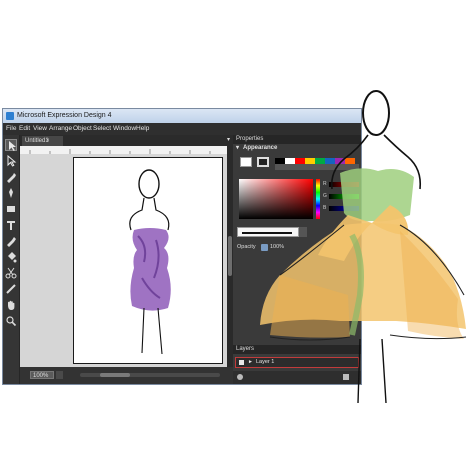 The image size is (475, 475). What do you see at coordinates (250, 362) in the screenshot?
I see `layer-expand-icon: ►` at bounding box center [250, 362].